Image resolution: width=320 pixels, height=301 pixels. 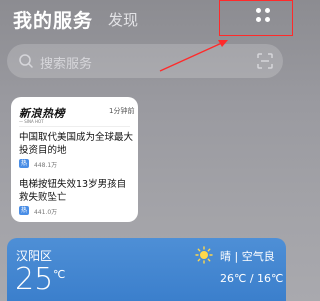 I want to click on hot-count: 441.0万, so click(x=46, y=212).